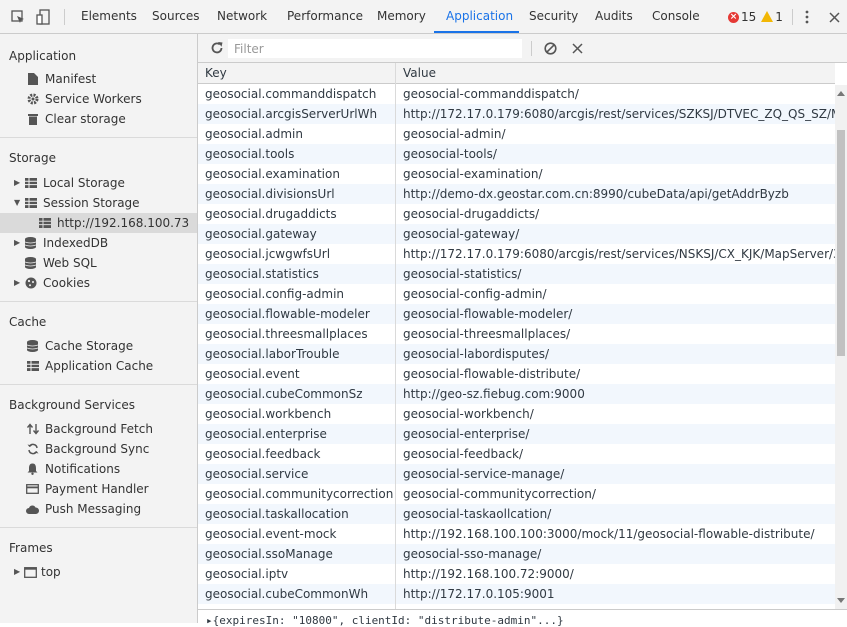 Image resolution: width=847 pixels, height=627 pixels. I want to click on key-cell: geosocial.tools, so click(296, 154).